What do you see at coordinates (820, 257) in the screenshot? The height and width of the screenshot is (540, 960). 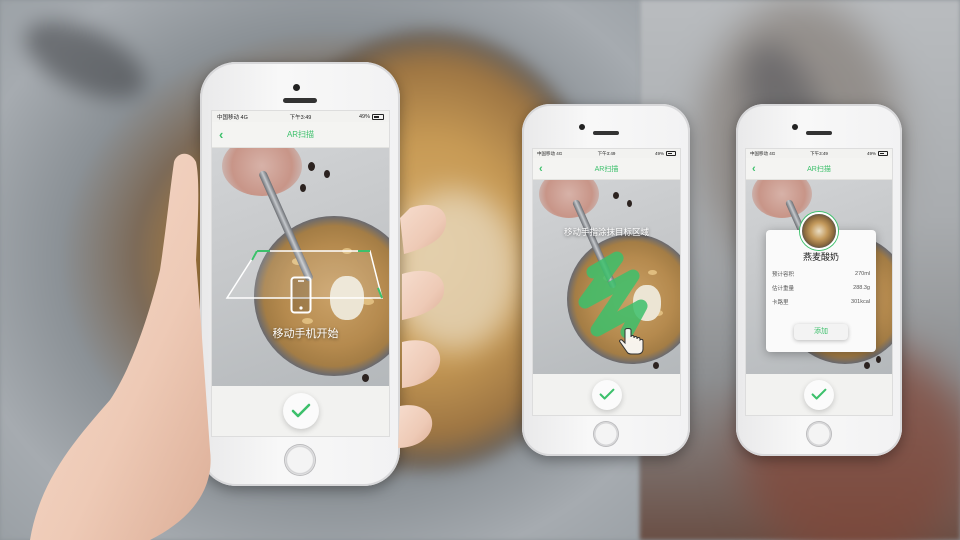 I see `food-name: 燕麦酸奶` at bounding box center [820, 257].